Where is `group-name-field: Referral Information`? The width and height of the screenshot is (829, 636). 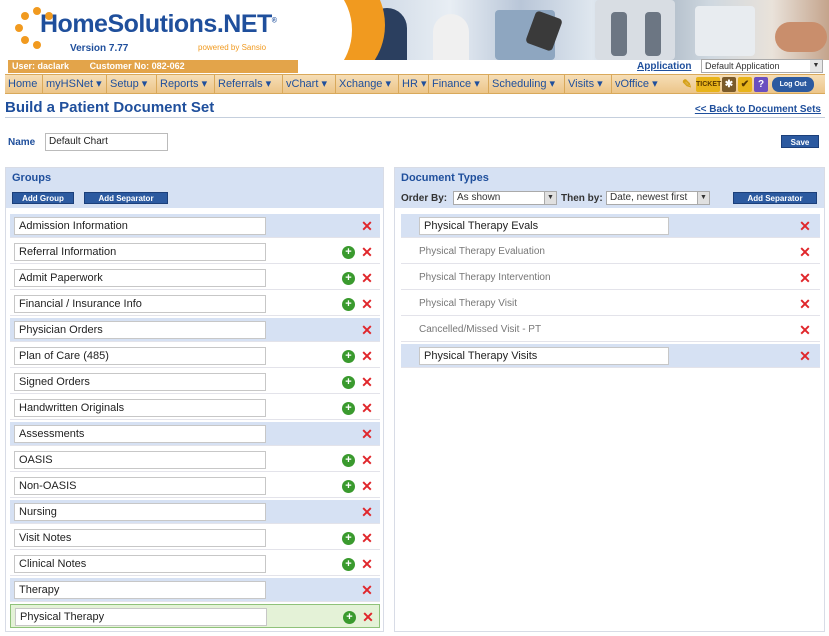
group-name-field: Referral Information is located at coordinates (140, 252).